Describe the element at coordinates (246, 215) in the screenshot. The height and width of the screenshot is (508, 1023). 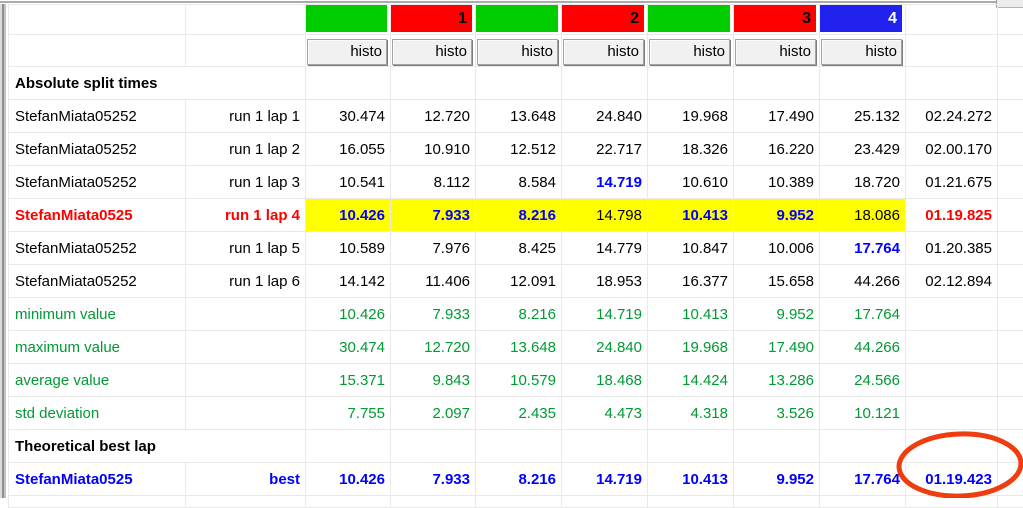
I see `lap-run-cell: run 1 lap 4` at that location.